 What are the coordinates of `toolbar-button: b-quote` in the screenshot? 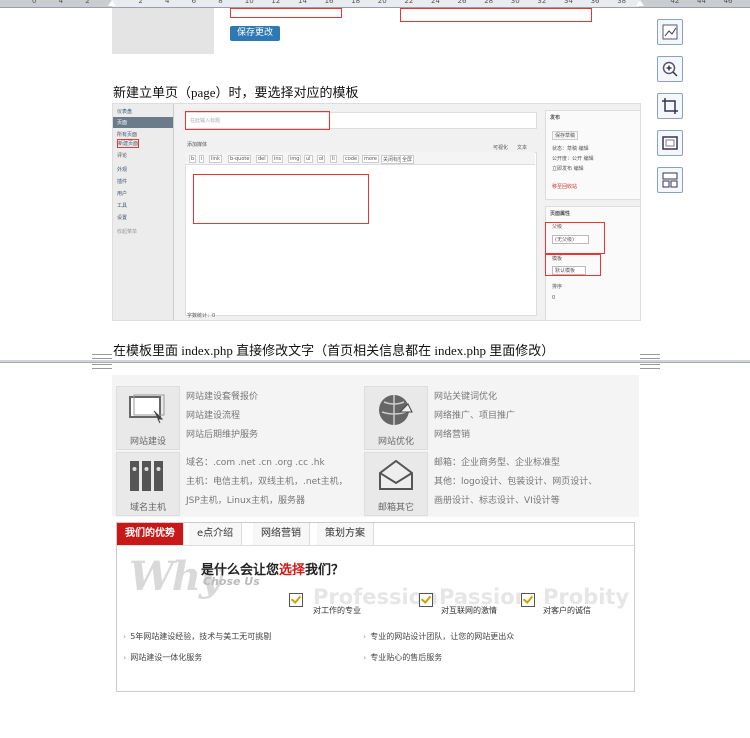 It's located at (240, 159).